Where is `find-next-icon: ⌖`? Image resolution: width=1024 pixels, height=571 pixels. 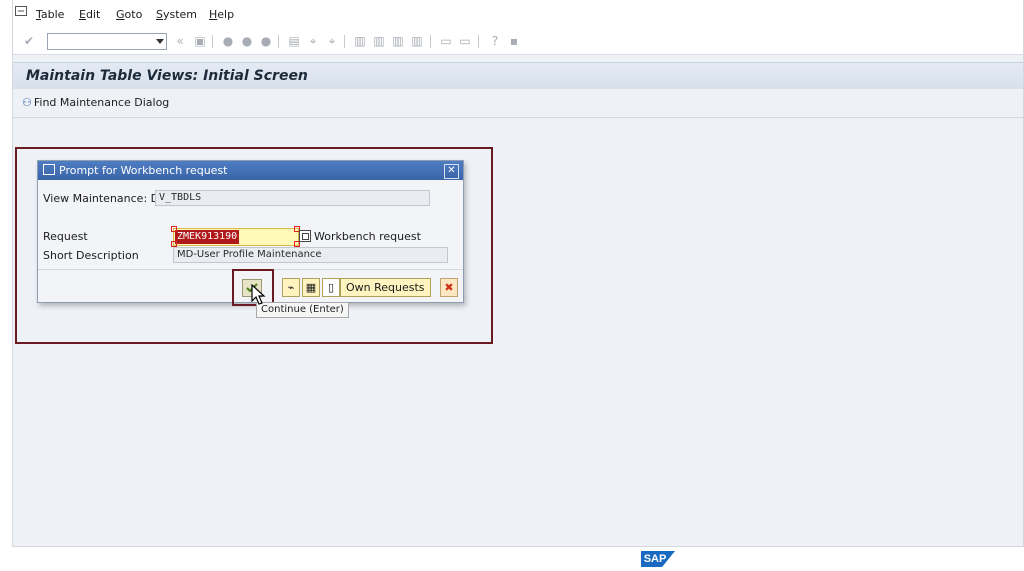 find-next-icon: ⌖ is located at coordinates (332, 41).